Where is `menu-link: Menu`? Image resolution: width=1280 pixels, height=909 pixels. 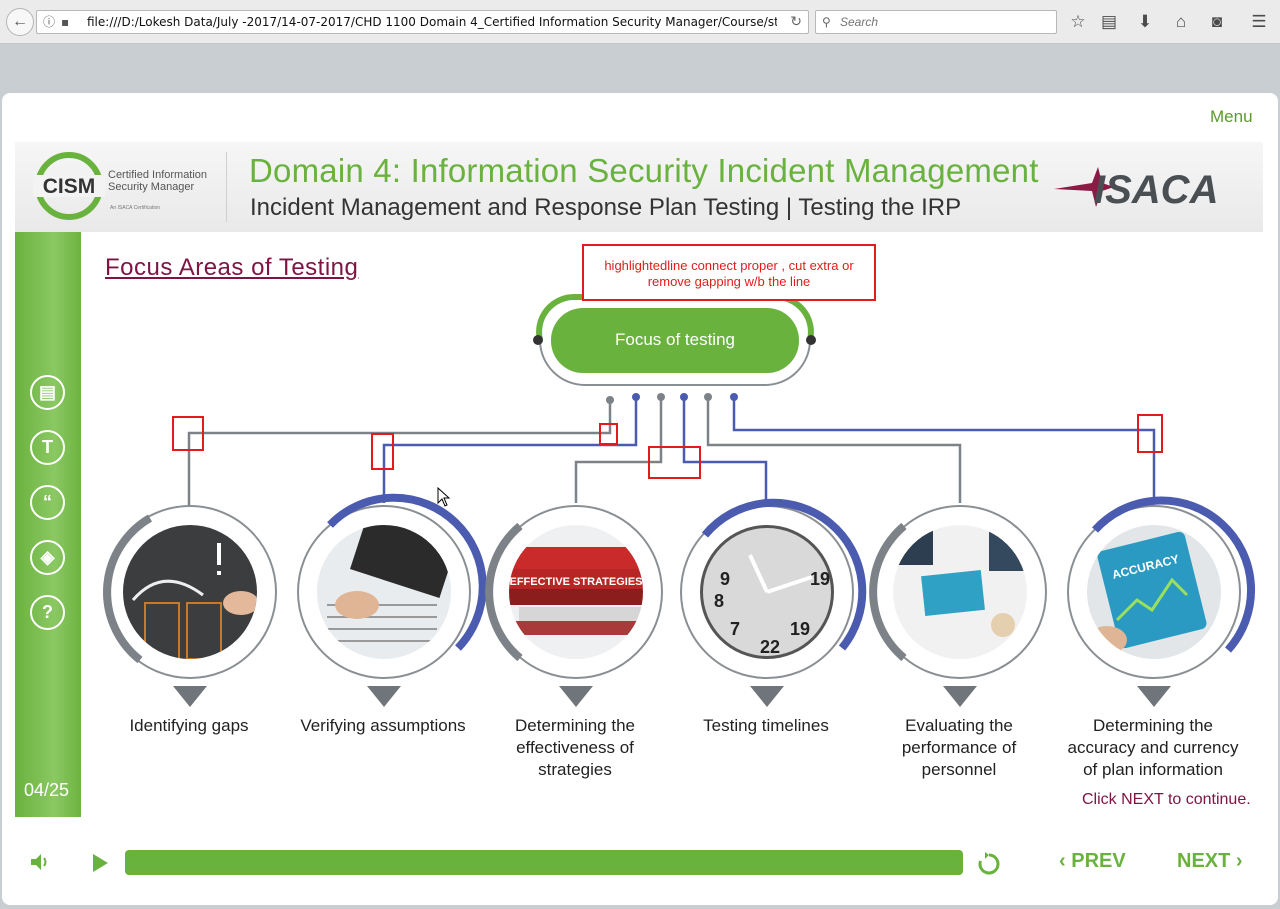 menu-link: Menu is located at coordinates (1231, 117).